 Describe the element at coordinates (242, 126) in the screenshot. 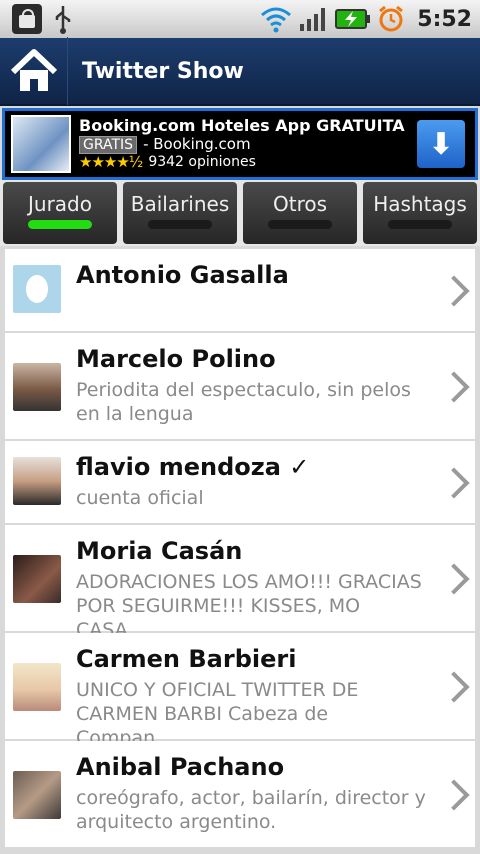

I see `ad-title: Booking.com Hoteles App GRATUITA` at that location.